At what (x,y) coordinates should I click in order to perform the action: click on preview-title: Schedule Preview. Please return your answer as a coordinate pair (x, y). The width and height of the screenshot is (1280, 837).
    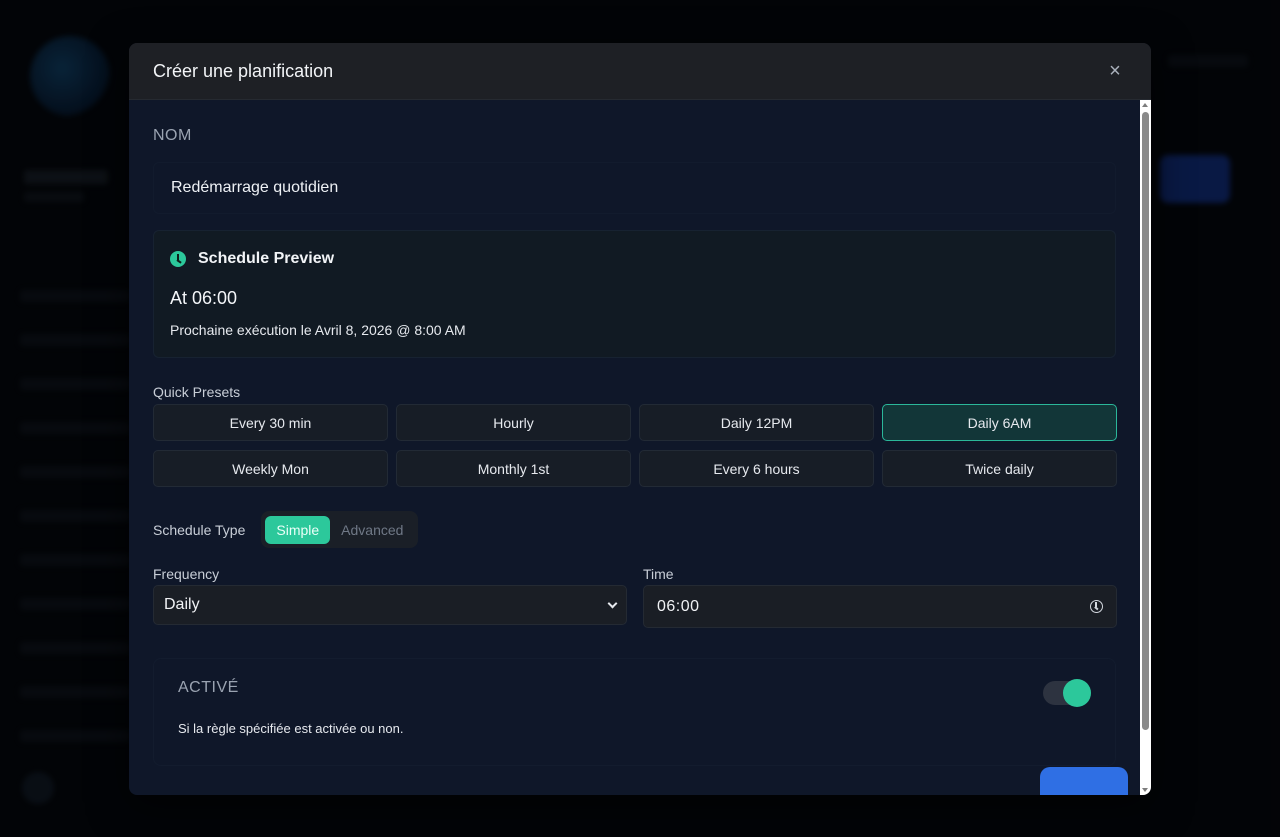
    Looking at the image, I should click on (266, 258).